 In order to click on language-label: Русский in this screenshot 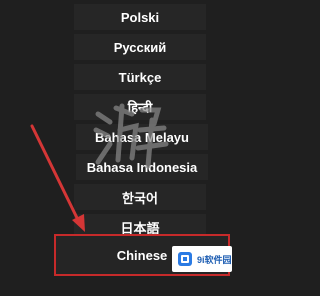, I will do `click(140, 47)`.